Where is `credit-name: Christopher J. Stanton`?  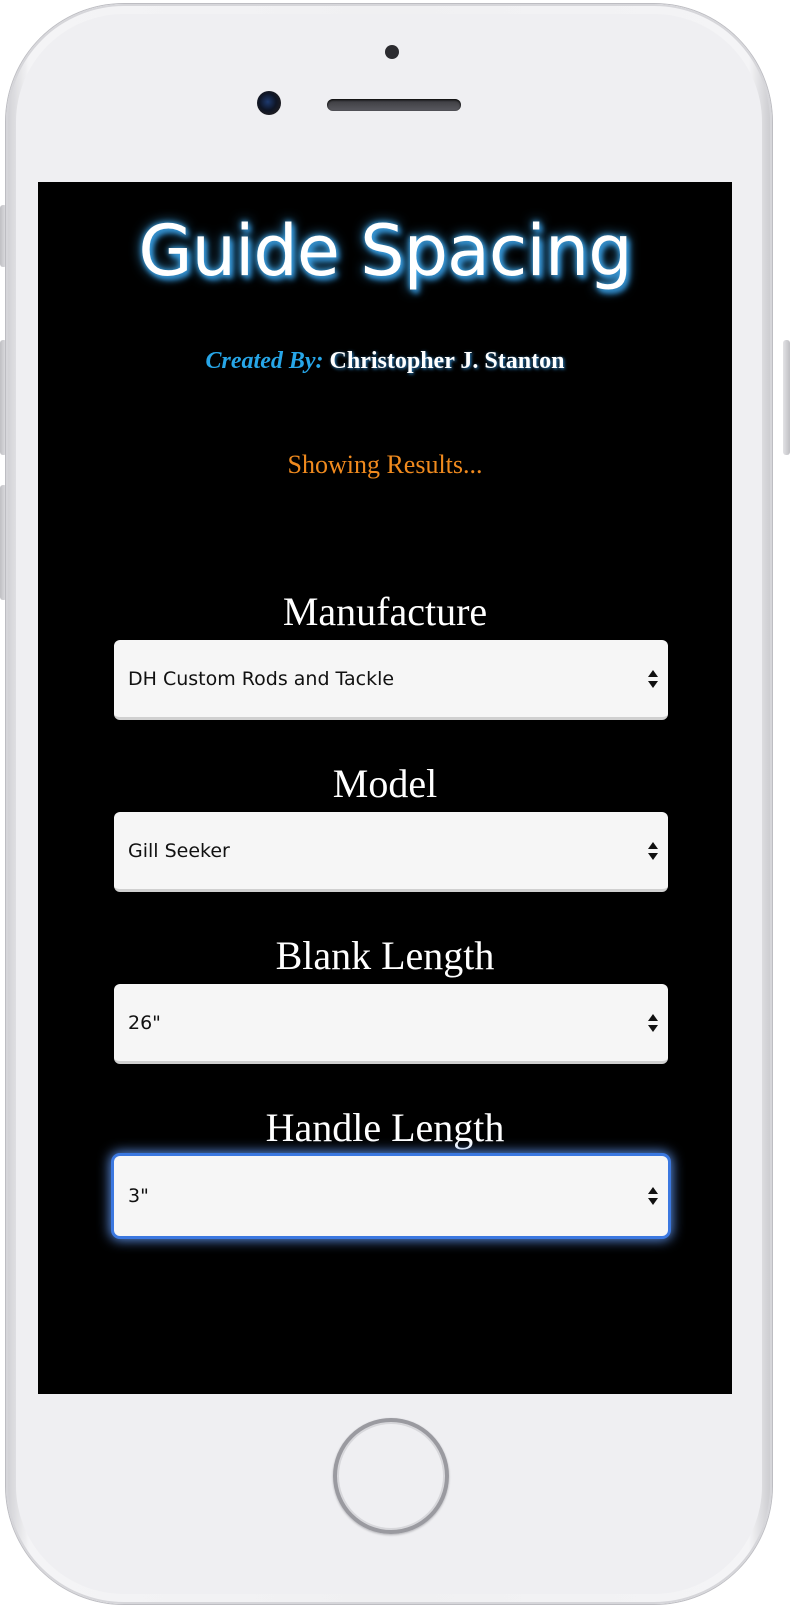 credit-name: Christopher J. Stanton is located at coordinates (447, 361).